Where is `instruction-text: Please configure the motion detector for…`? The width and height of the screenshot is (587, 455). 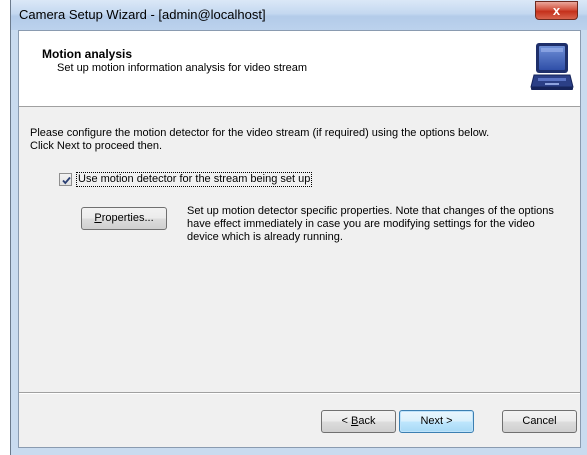 instruction-text: Please configure the motion detector for… is located at coordinates (290, 140).